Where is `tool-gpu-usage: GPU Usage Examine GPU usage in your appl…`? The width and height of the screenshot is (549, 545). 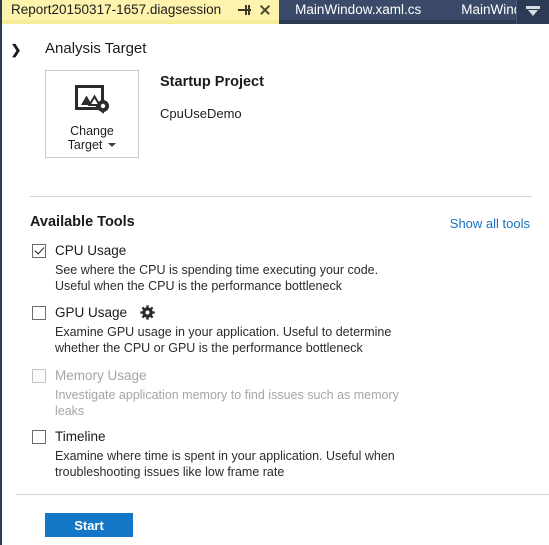
tool-gpu-usage: GPU Usage Examine GPU usage in your appl… is located at coordinates (282, 330).